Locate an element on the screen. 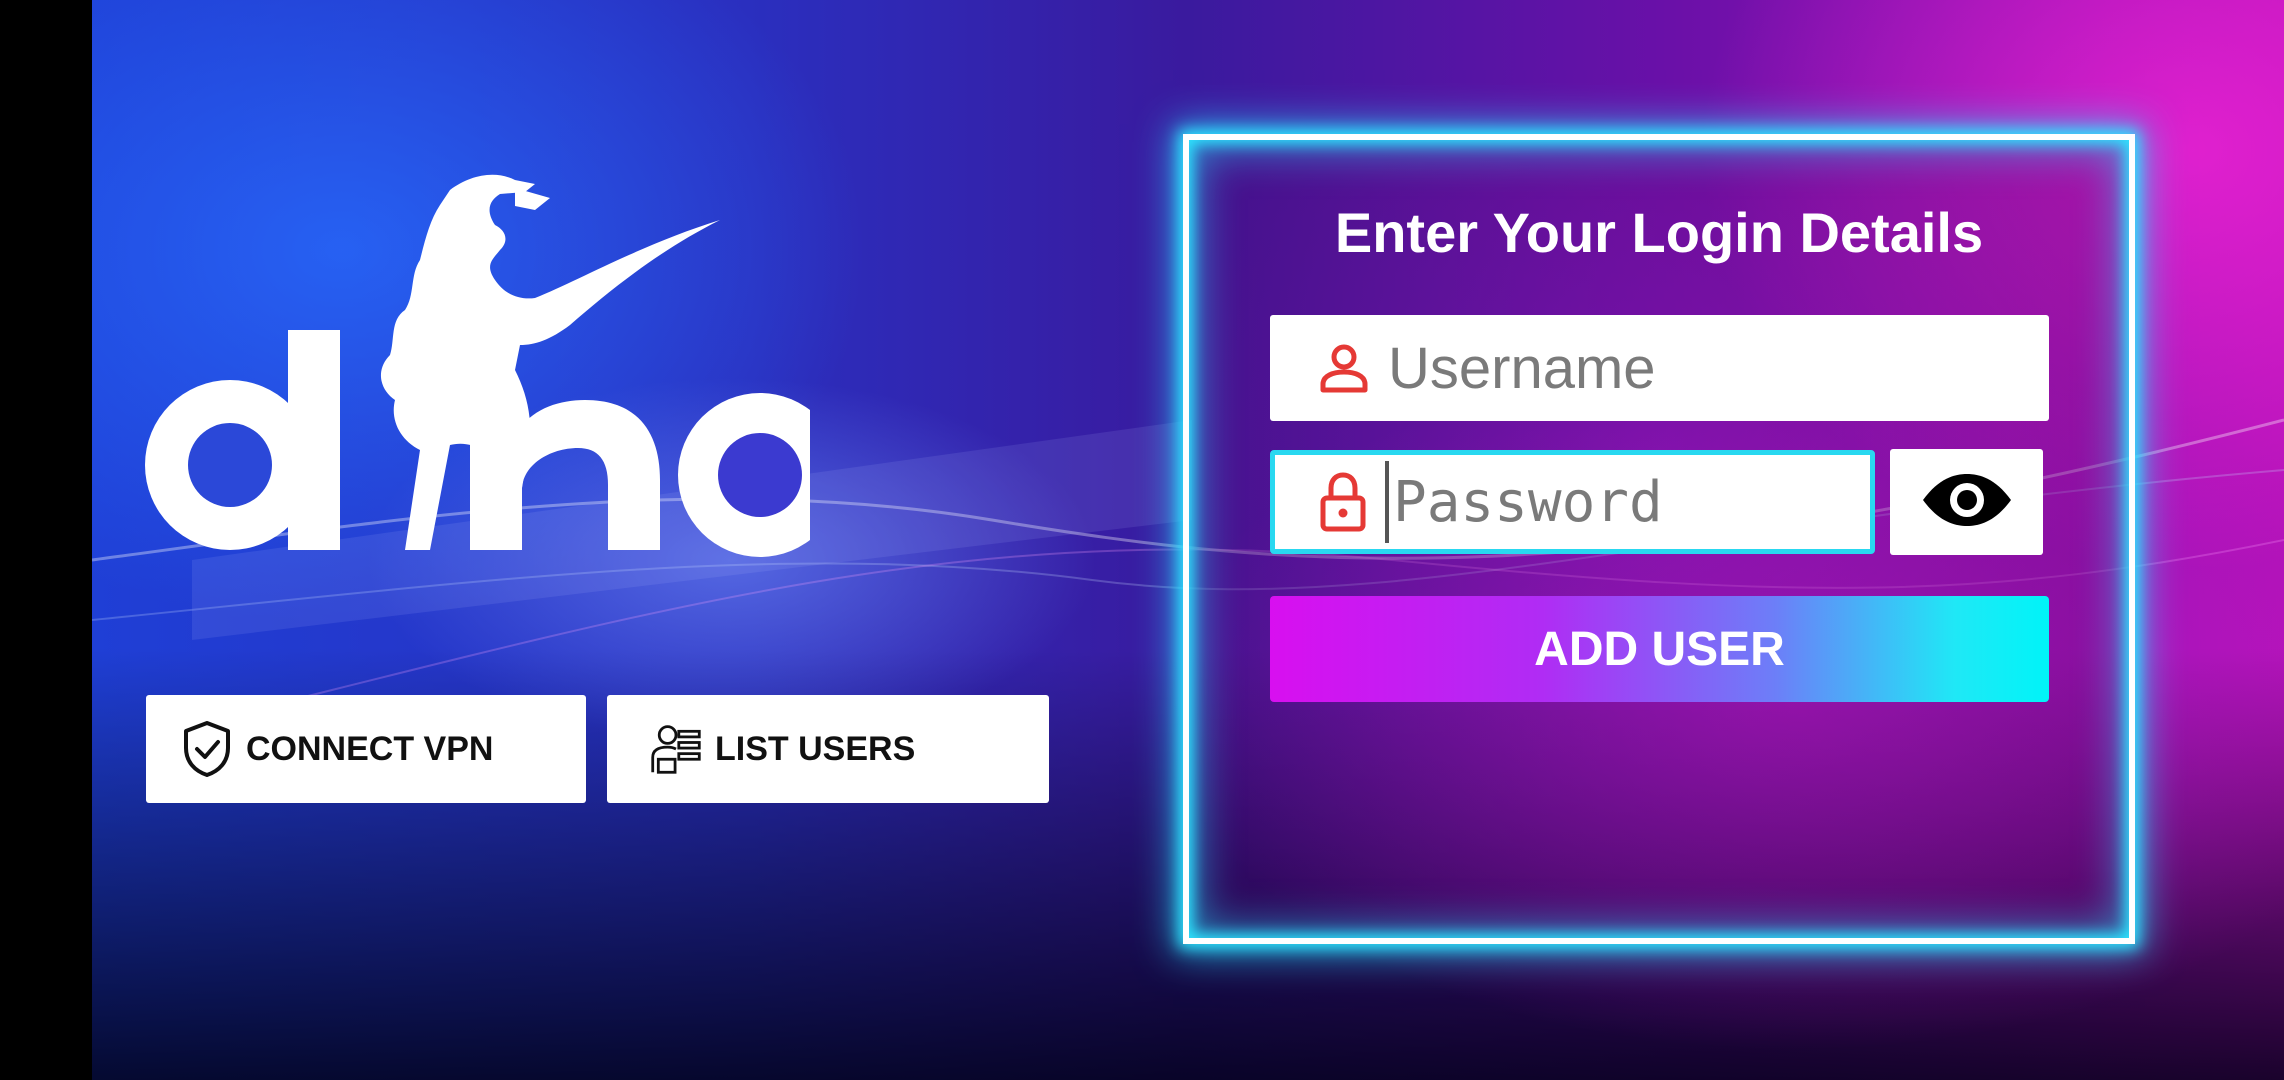  list-users-button: LIST USERS is located at coordinates (828, 749).